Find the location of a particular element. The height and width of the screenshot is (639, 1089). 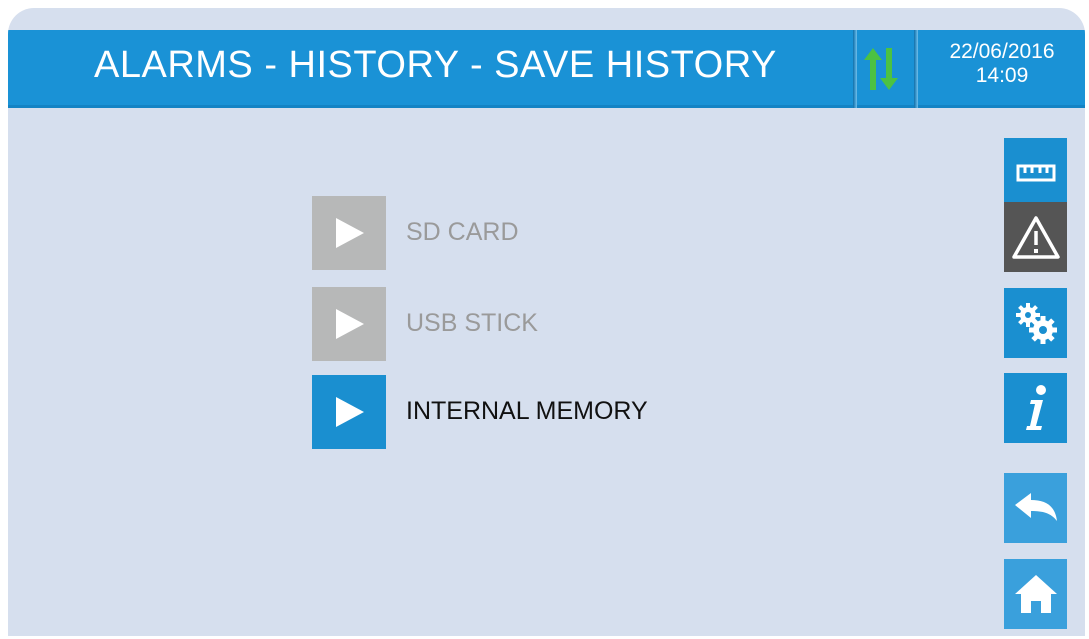

time-text: 14:09 is located at coordinates (1002, 75).